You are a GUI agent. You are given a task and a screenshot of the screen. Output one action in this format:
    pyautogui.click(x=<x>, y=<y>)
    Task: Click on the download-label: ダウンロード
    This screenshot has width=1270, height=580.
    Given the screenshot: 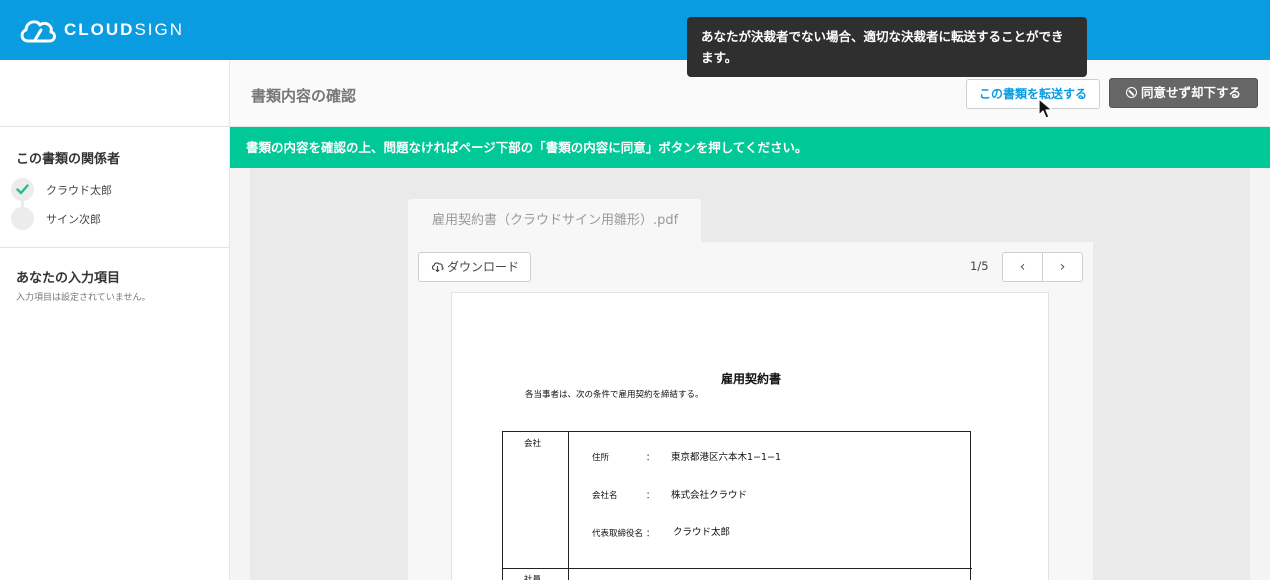 What is the action you would take?
    pyautogui.click(x=483, y=267)
    